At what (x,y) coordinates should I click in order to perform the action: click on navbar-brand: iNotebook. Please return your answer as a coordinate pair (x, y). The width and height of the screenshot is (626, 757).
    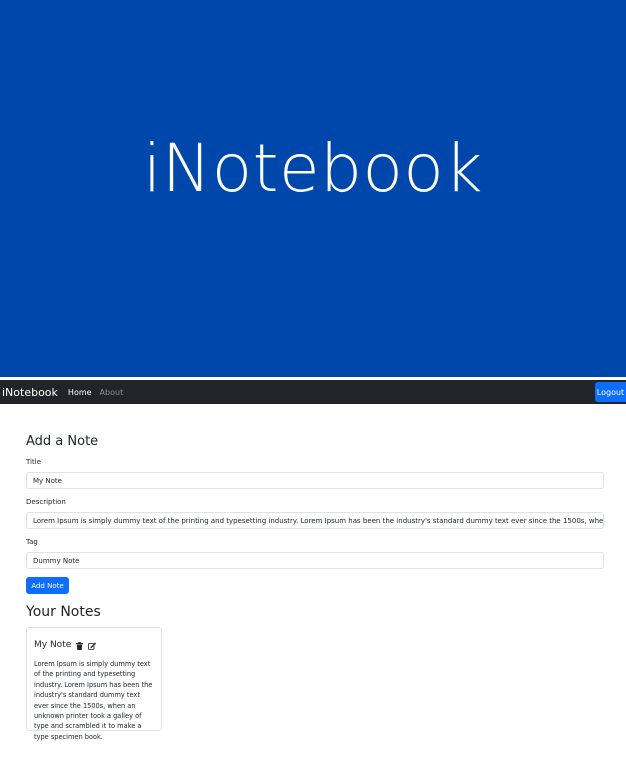
    Looking at the image, I should click on (30, 392).